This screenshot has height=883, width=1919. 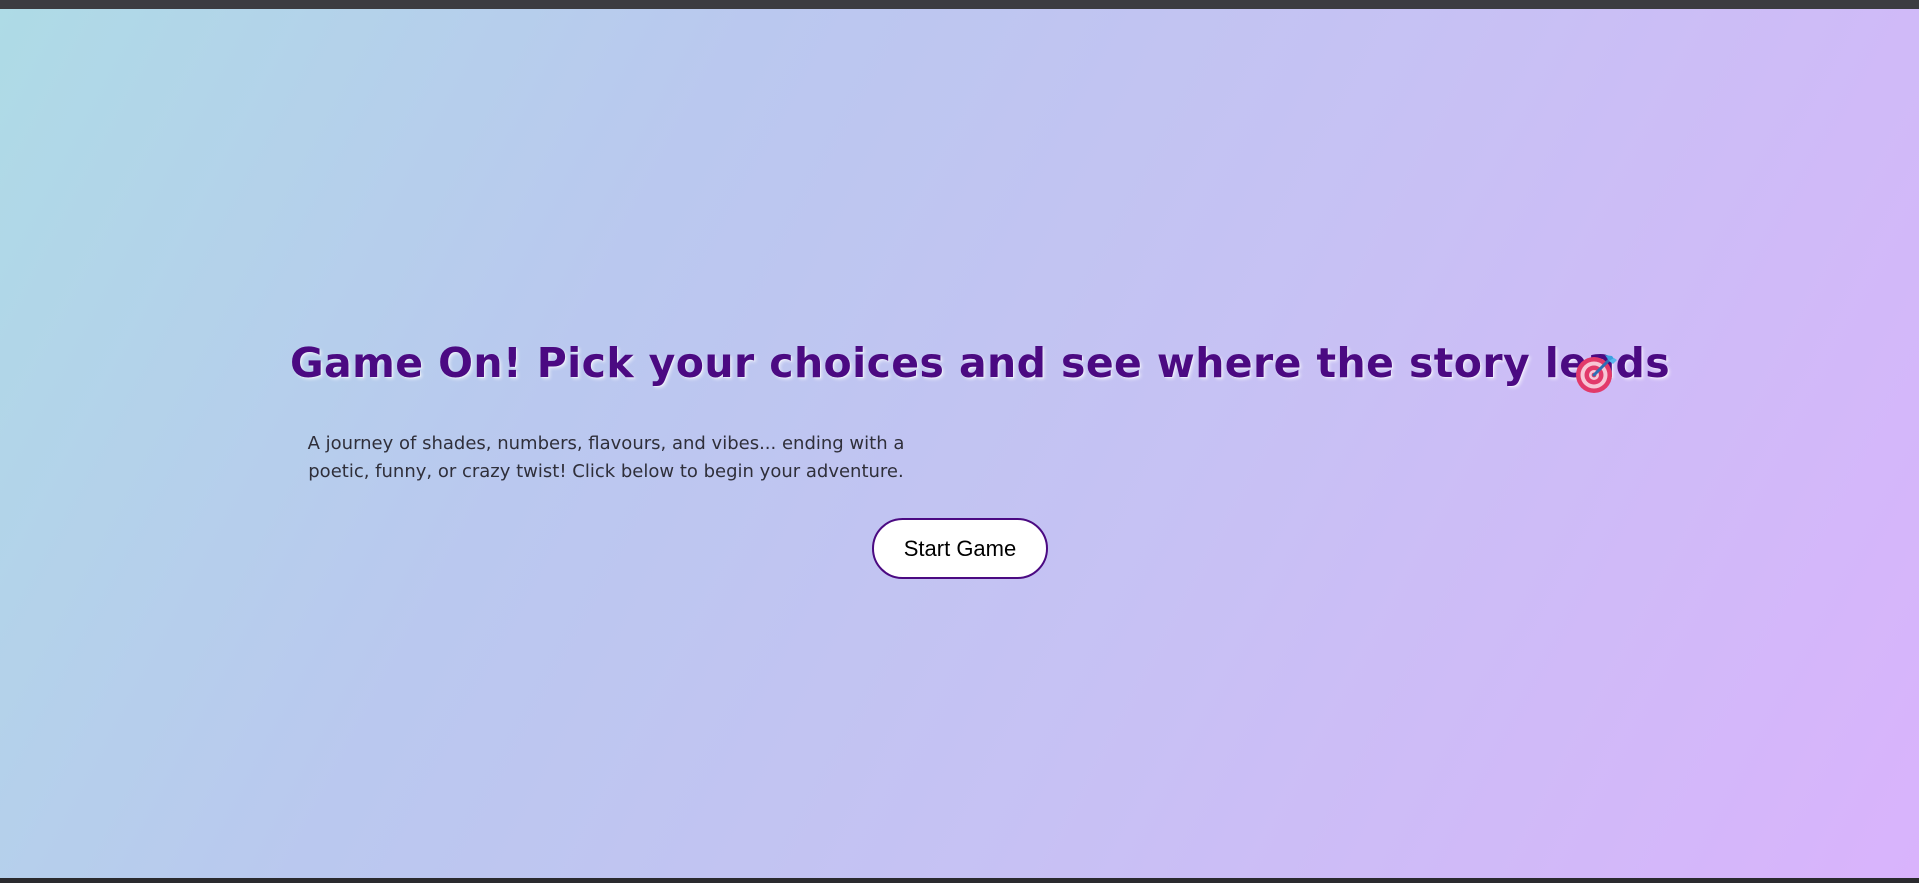 What do you see at coordinates (960, 548) in the screenshot?
I see `start-game-button: Start Game` at bounding box center [960, 548].